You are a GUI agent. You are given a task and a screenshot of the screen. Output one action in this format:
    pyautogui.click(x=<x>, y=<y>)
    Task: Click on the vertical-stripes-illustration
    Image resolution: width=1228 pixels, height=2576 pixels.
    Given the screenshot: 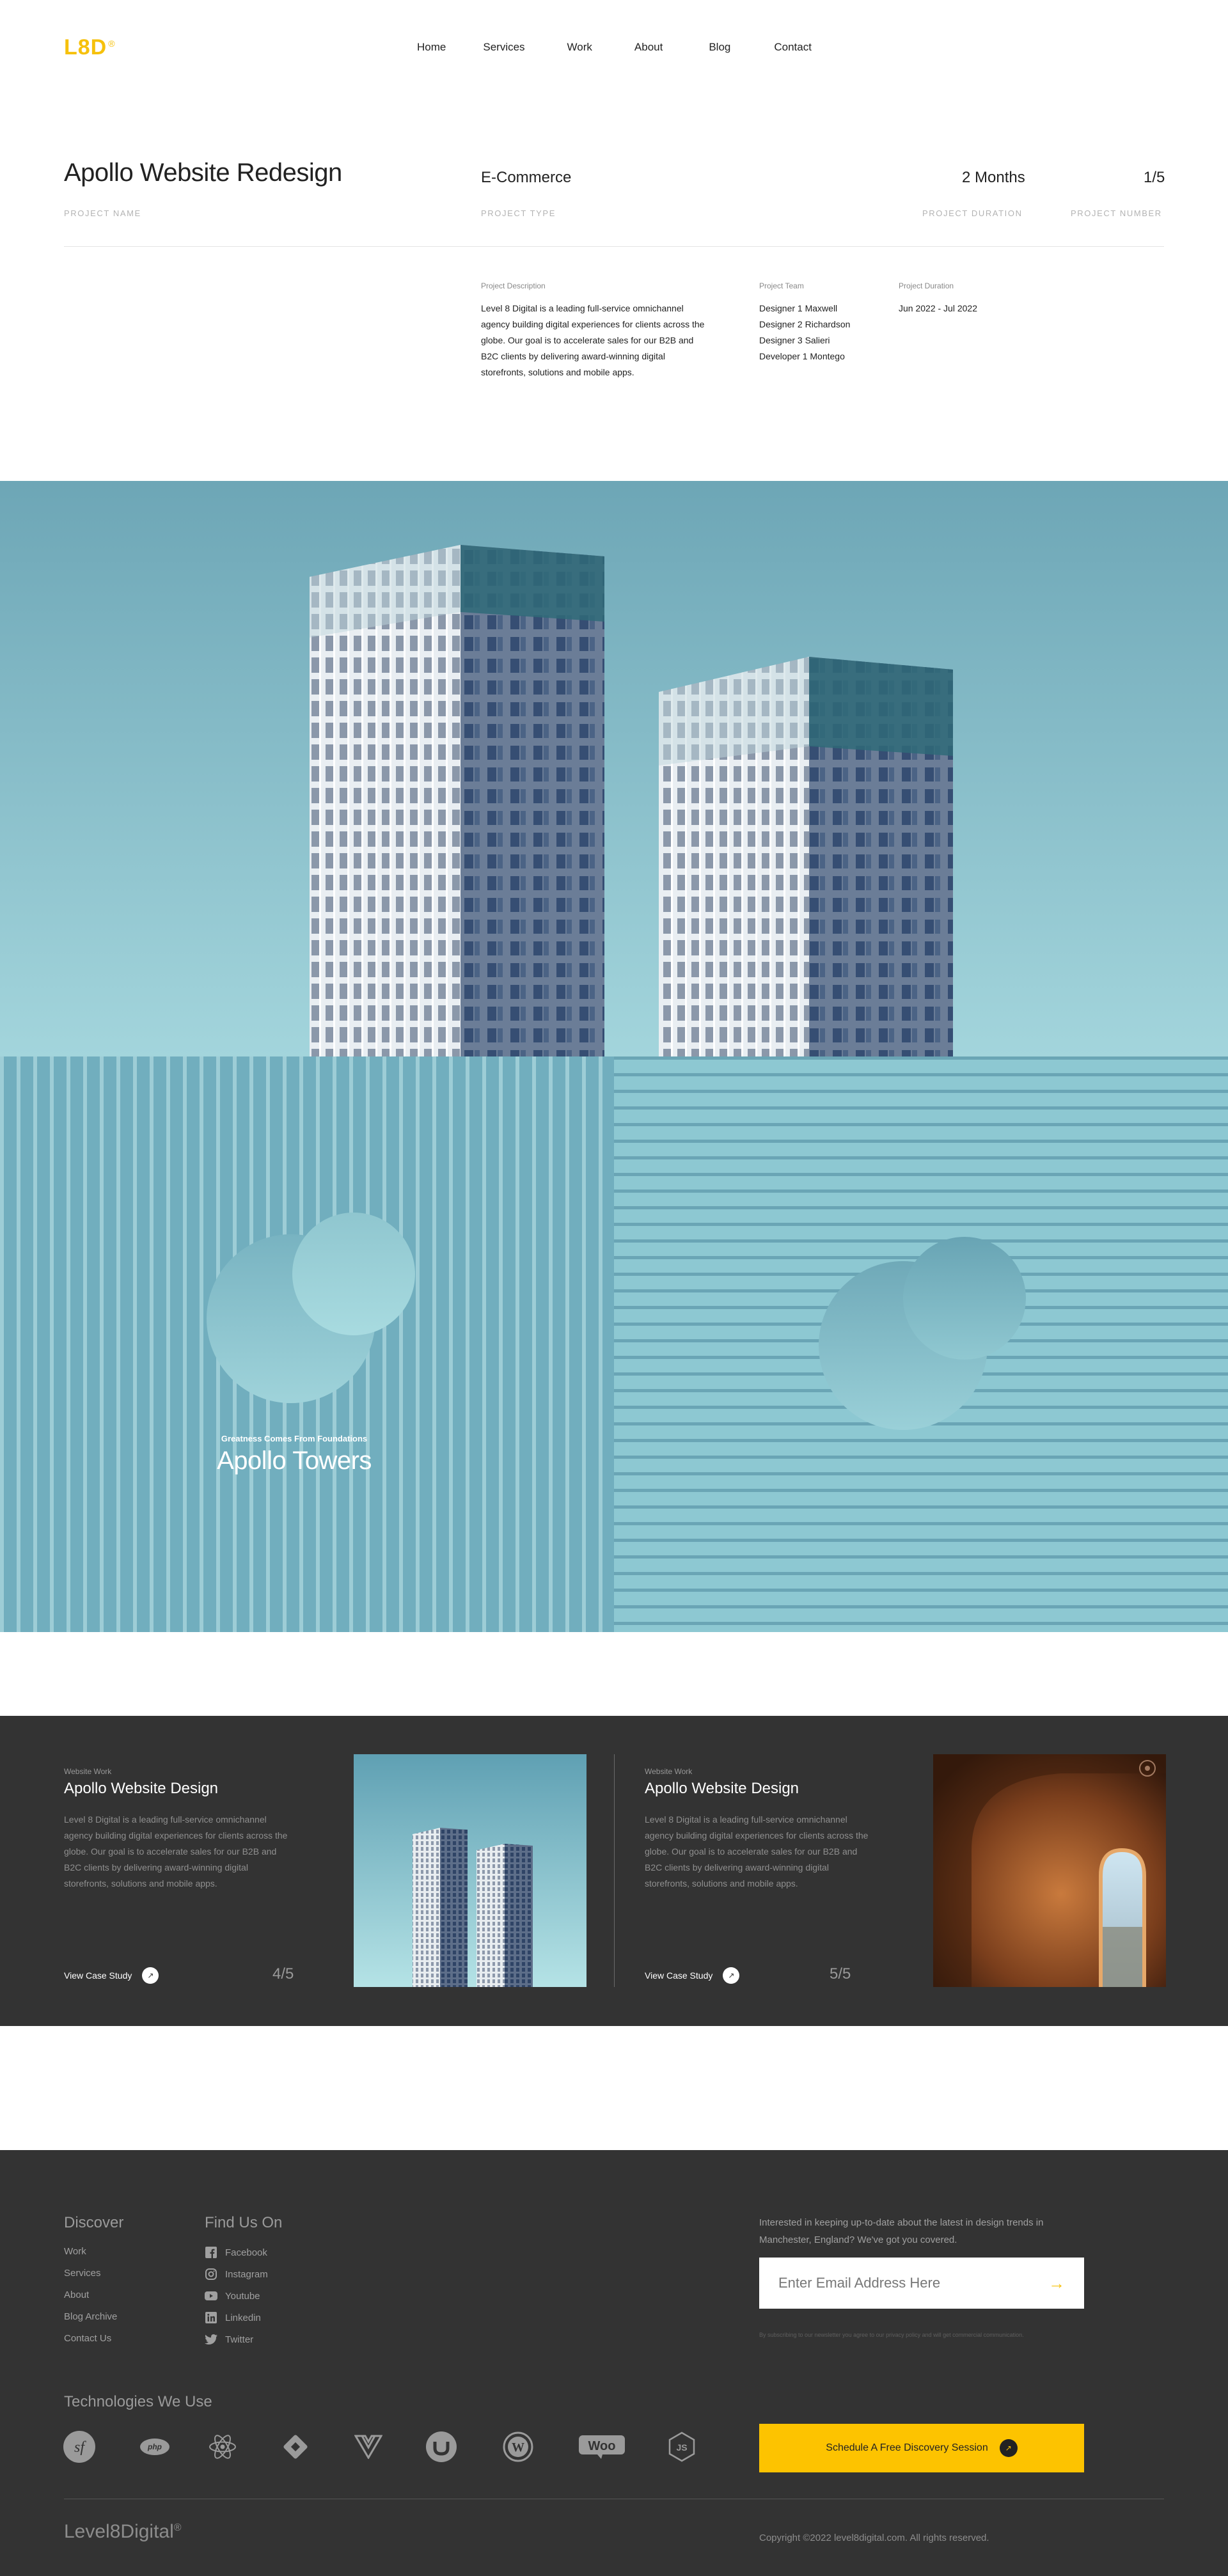 What is the action you would take?
    pyautogui.click(x=307, y=1344)
    